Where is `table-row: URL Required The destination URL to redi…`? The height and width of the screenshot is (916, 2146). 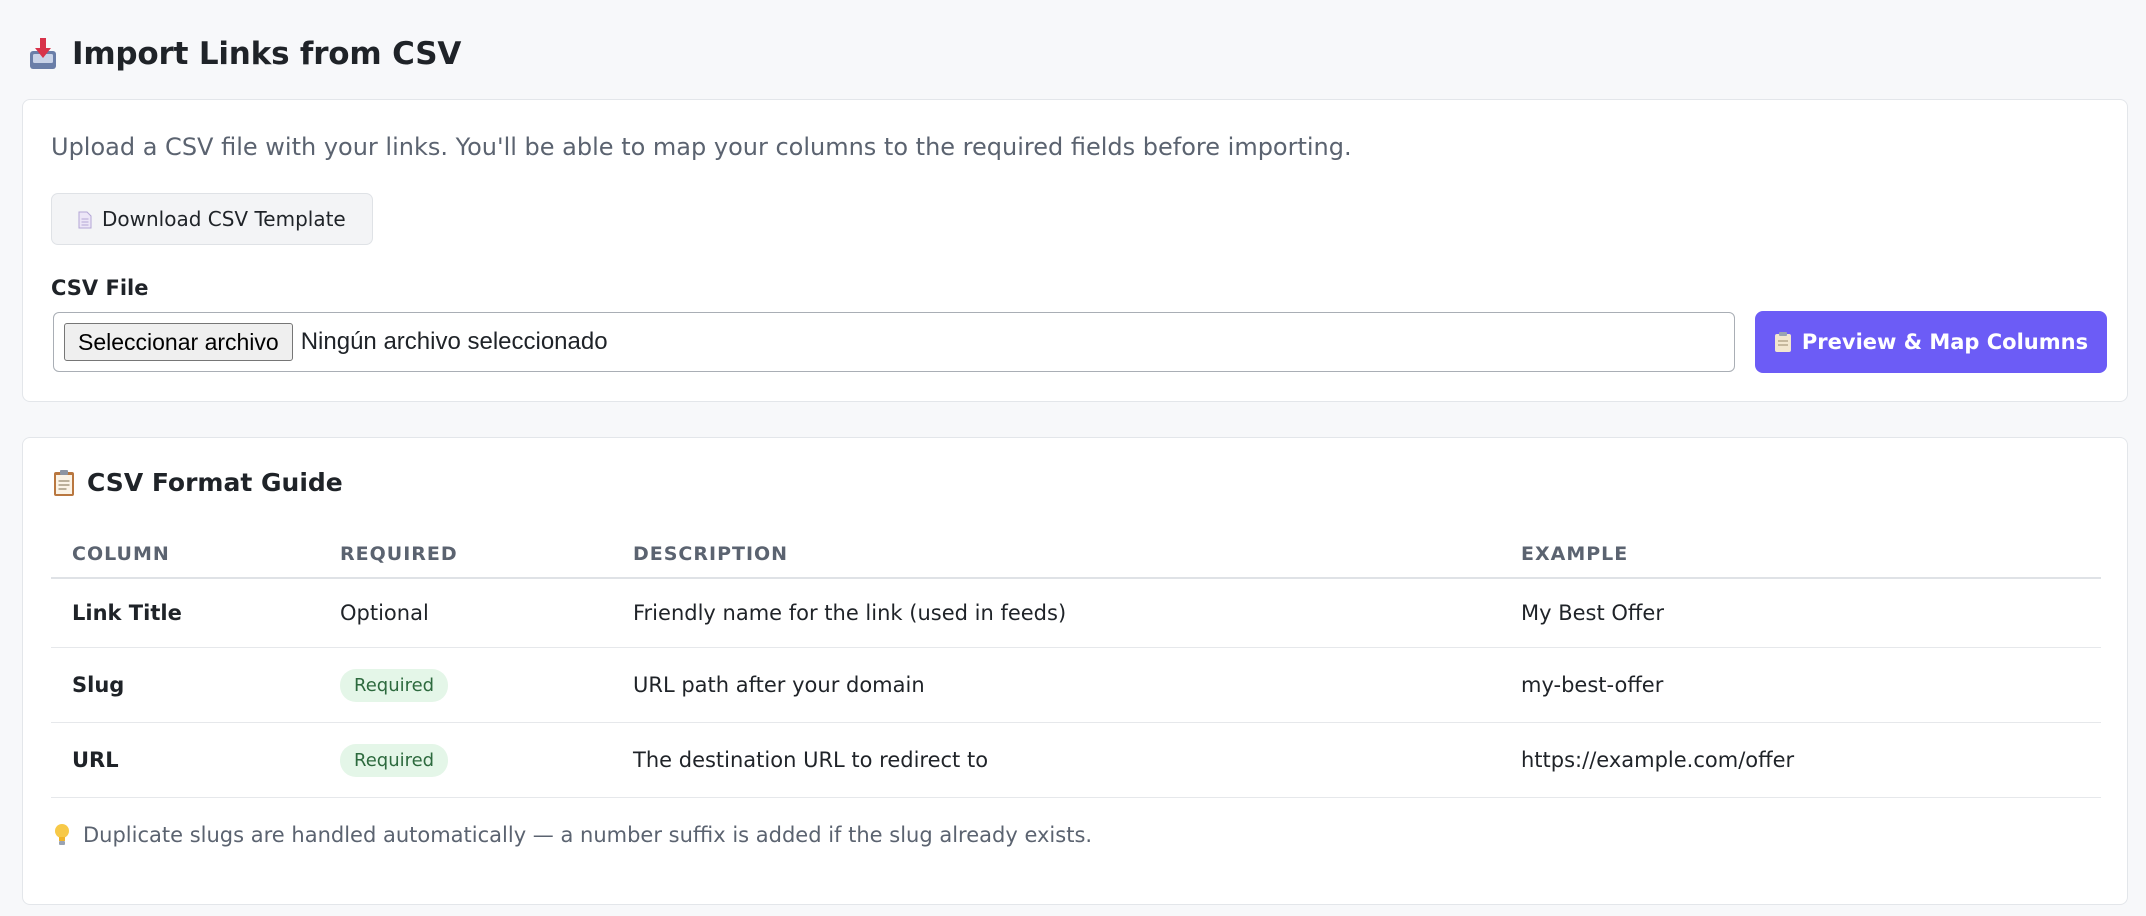 table-row: URL Required The destination URL to redi… is located at coordinates (1076, 760).